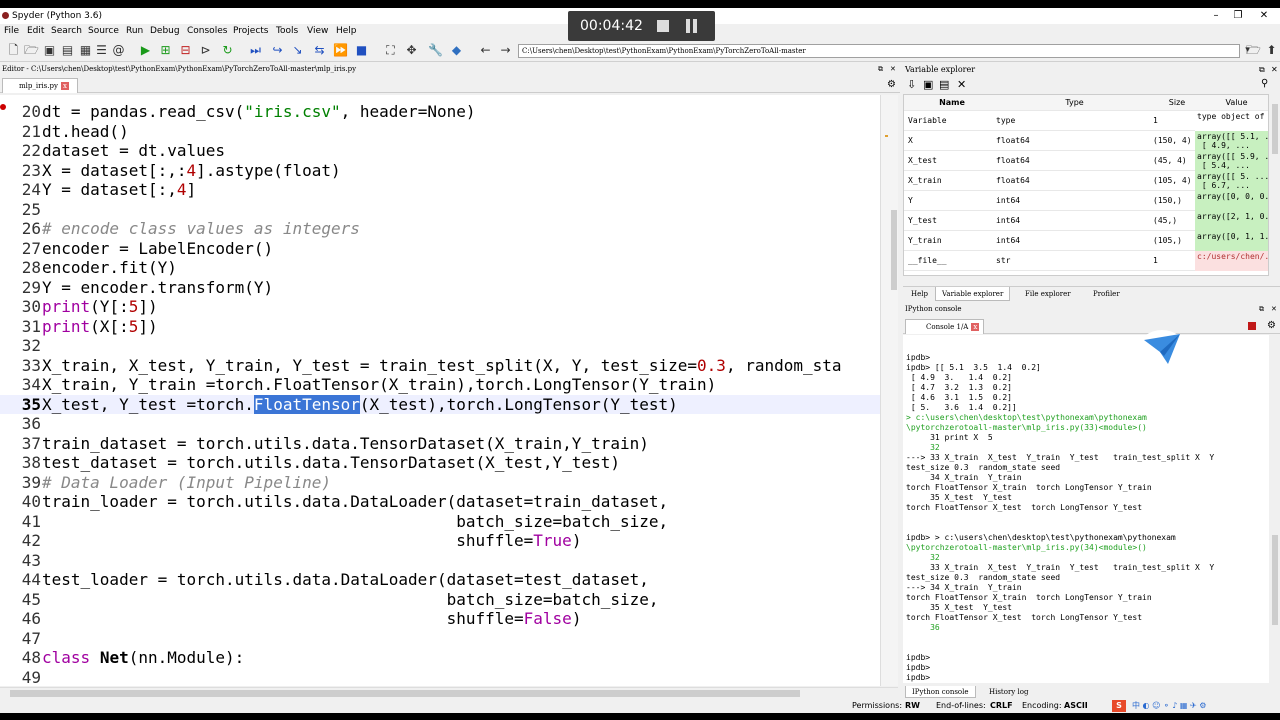 This screenshot has width=1280, height=720. What do you see at coordinates (1253, 50) in the screenshot?
I see `browse-folder-icon: 🗁` at bounding box center [1253, 50].